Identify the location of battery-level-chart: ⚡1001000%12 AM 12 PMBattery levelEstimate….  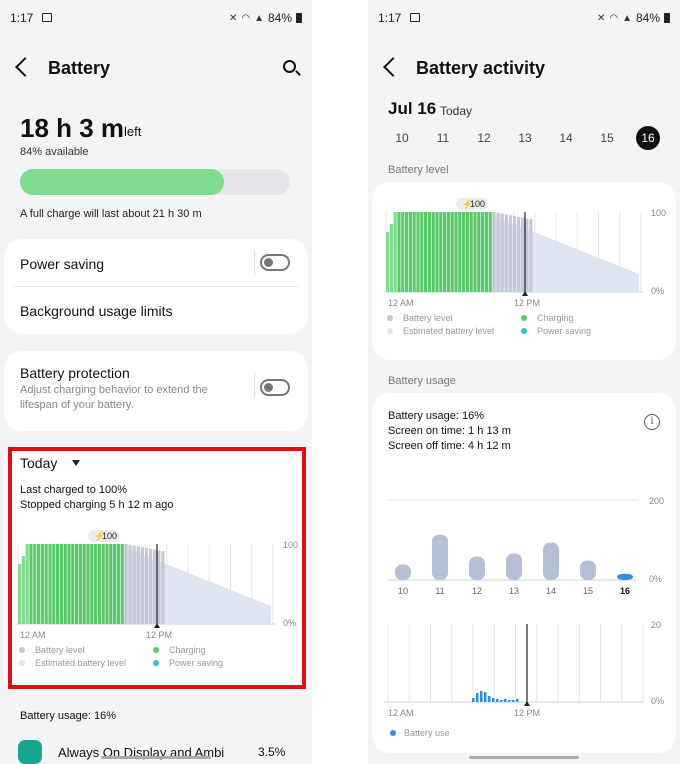
(525, 267).